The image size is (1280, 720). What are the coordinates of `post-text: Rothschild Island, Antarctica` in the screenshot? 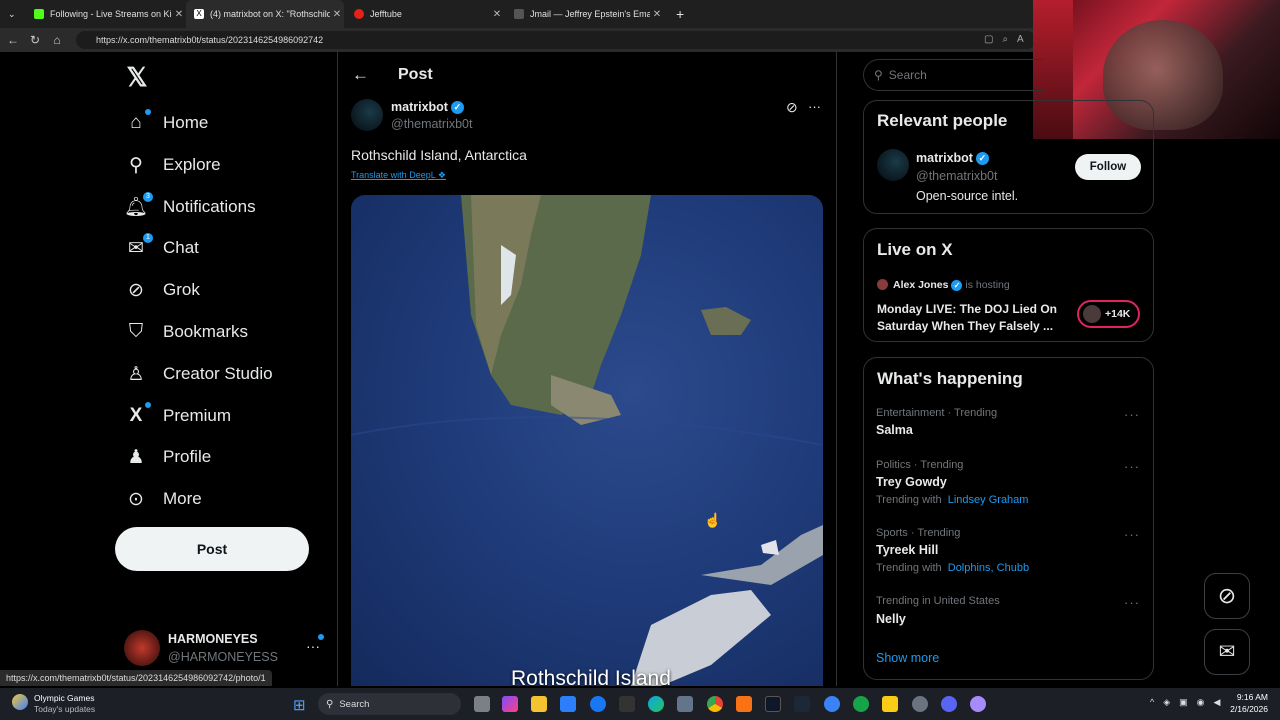 It's located at (439, 155).